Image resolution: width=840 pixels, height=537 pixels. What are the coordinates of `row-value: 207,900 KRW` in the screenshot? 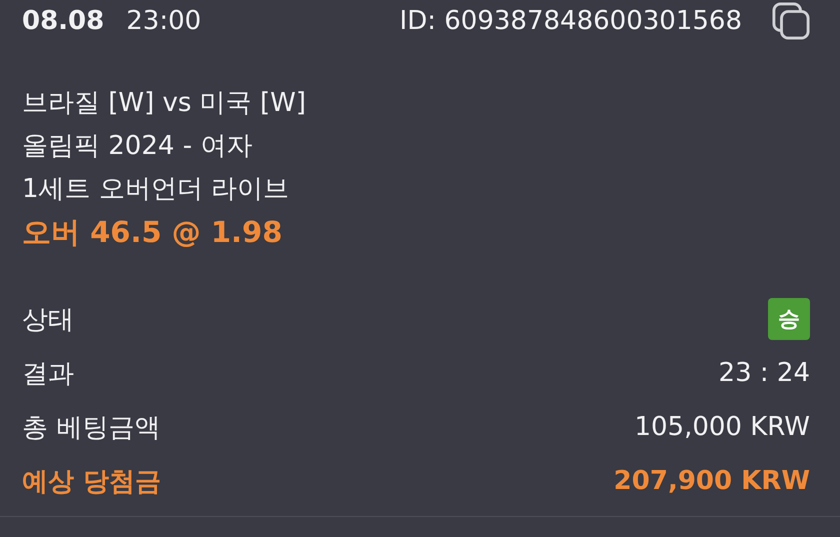 It's located at (712, 481).